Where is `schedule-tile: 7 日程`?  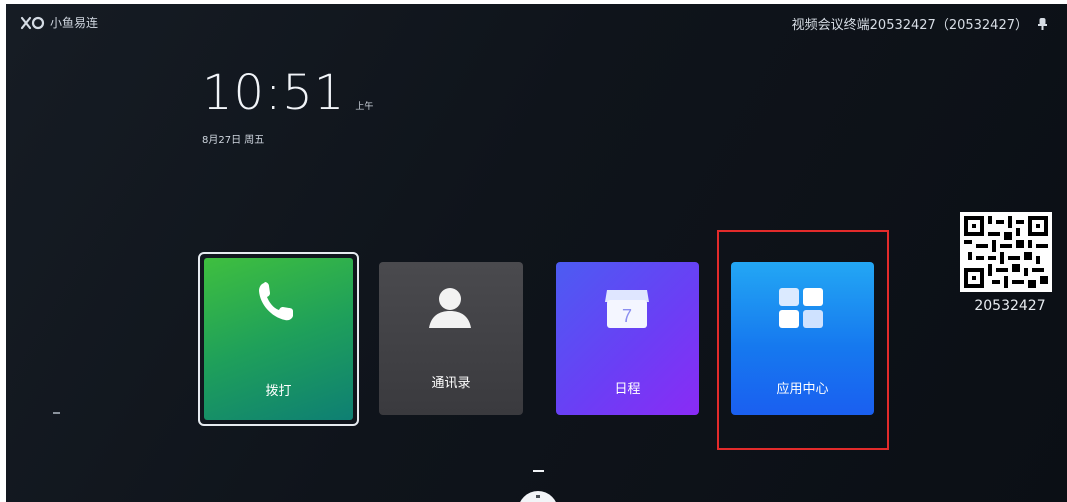
schedule-tile: 7 日程 is located at coordinates (627, 338).